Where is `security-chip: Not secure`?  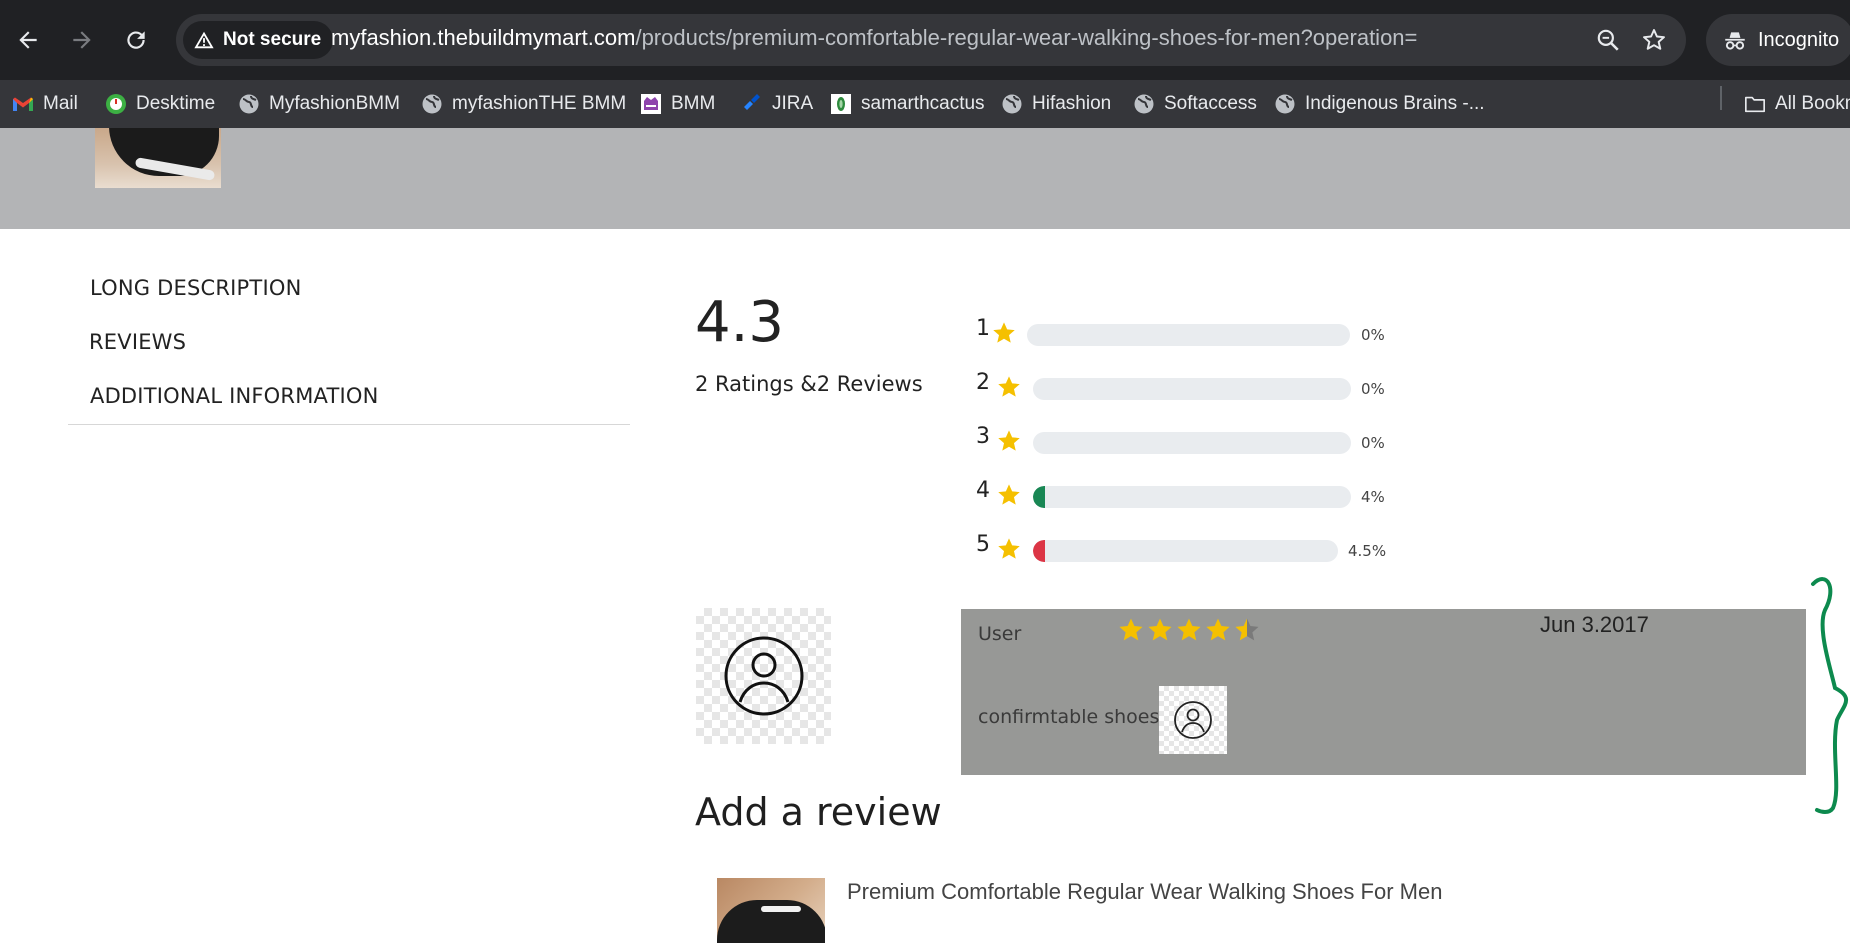
security-chip: Not secure is located at coordinates (258, 40).